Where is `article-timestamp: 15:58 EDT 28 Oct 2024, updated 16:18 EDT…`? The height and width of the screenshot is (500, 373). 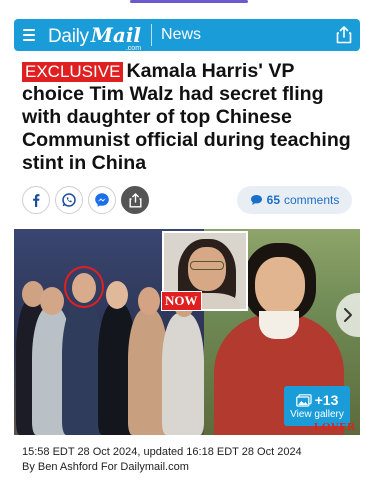
article-timestamp: 15:58 EDT 28 Oct 2024, updated 16:18 EDT… is located at coordinates (162, 452).